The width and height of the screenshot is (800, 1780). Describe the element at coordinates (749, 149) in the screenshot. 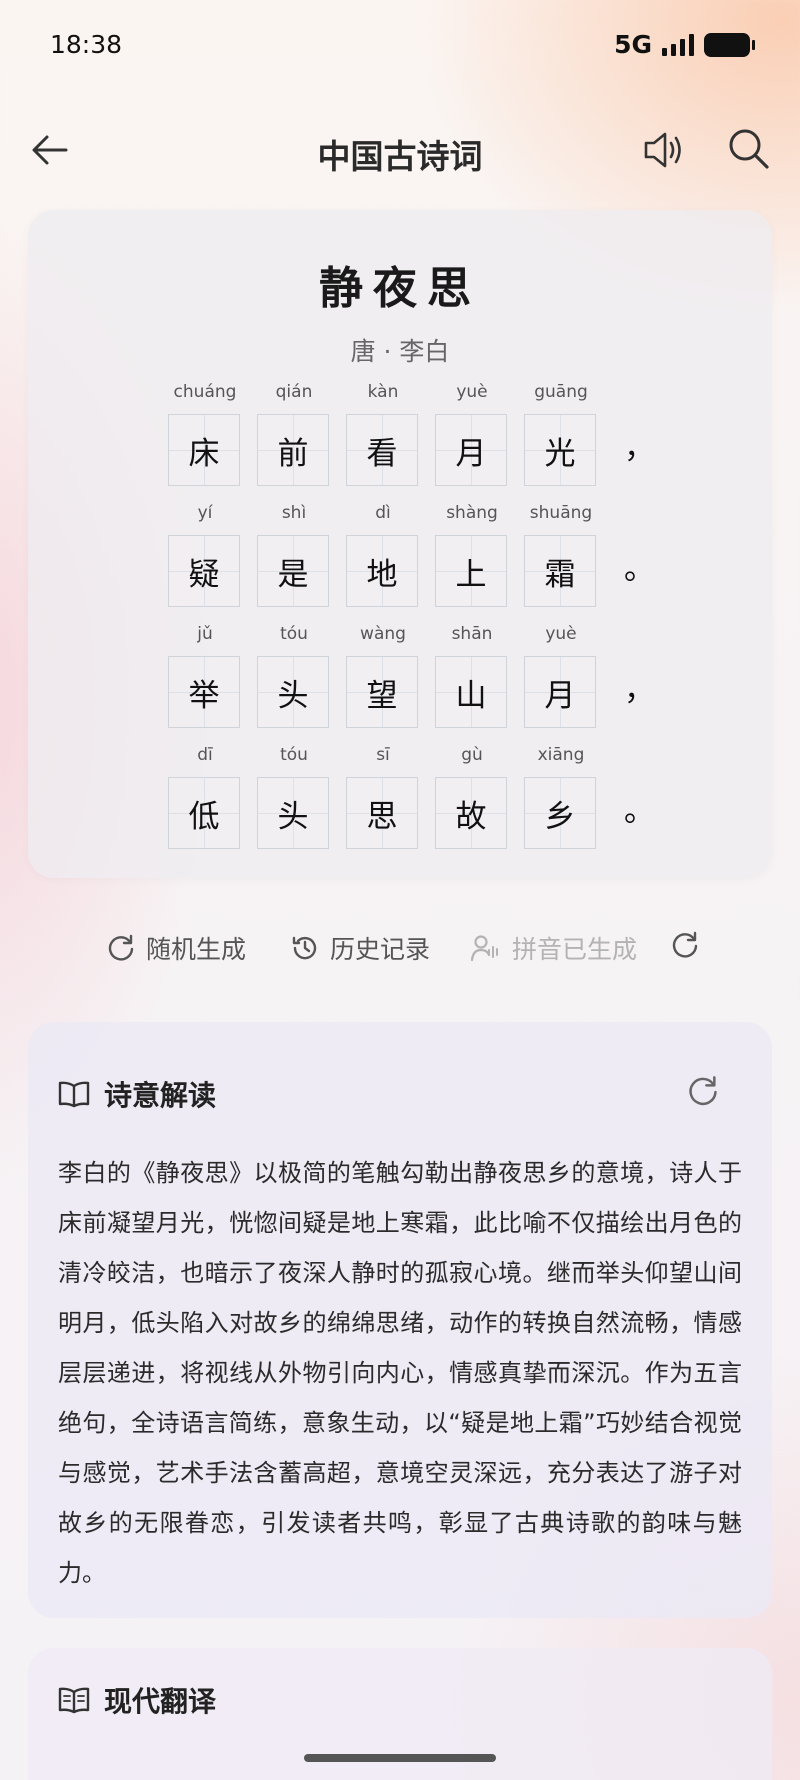

I see `search-button` at that location.